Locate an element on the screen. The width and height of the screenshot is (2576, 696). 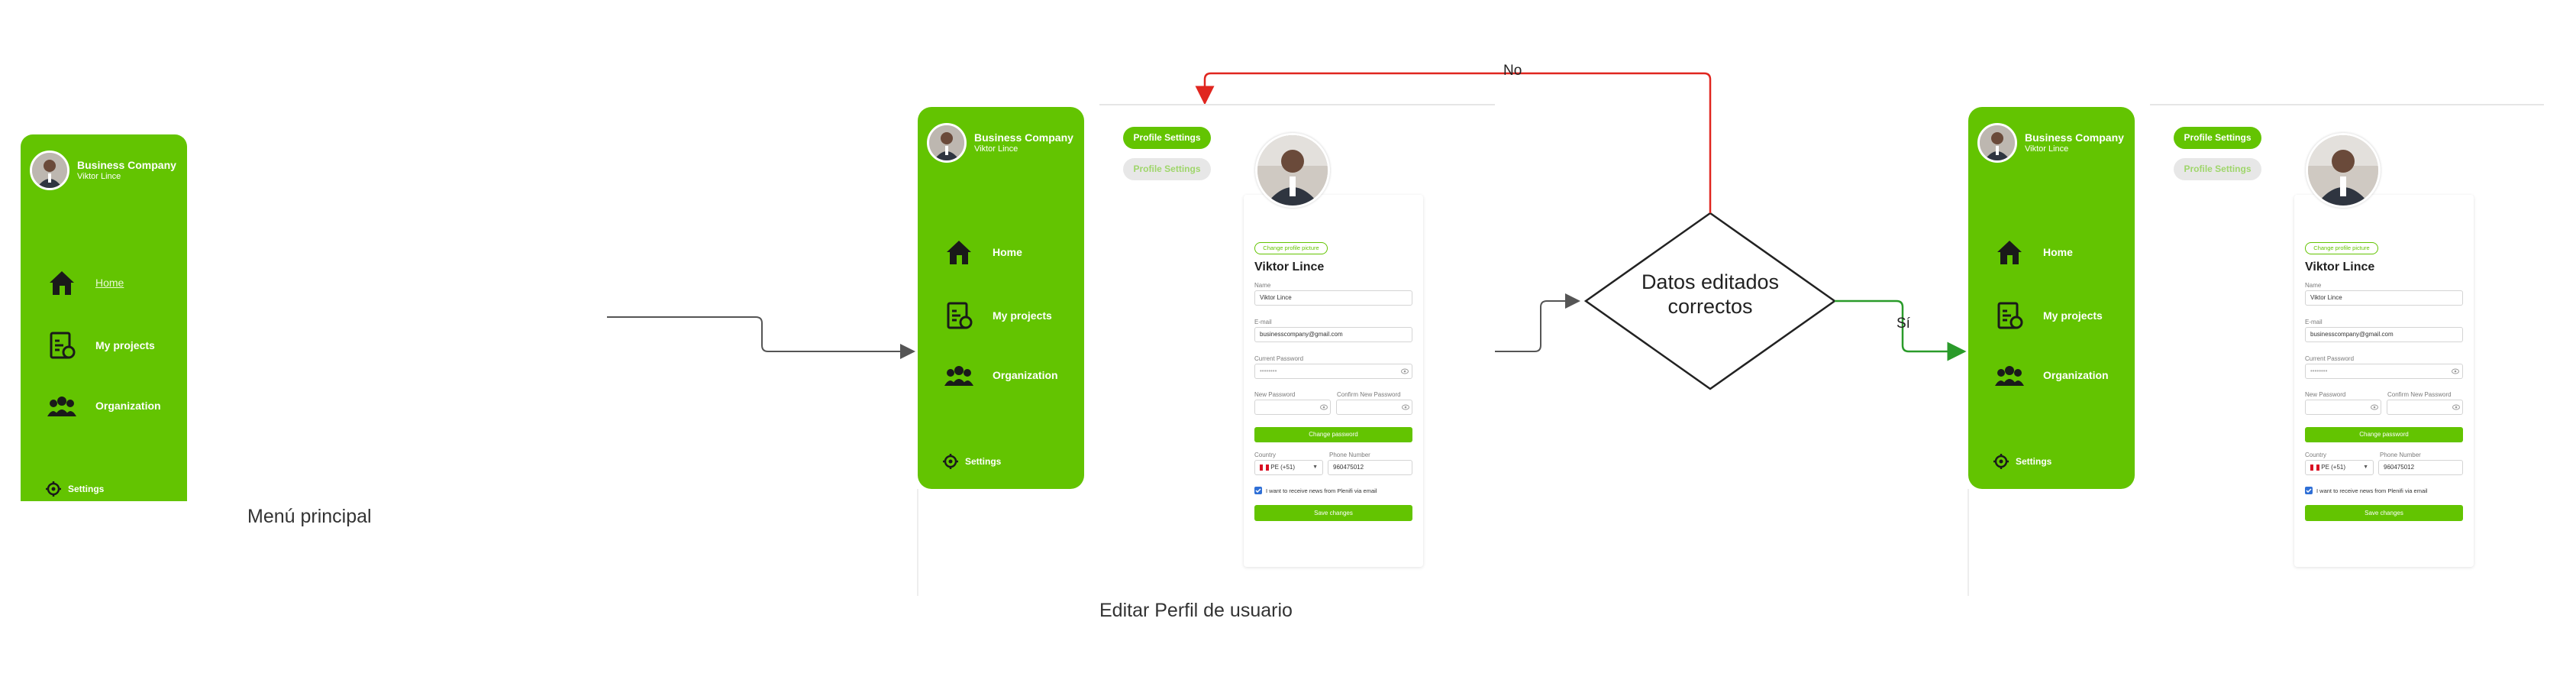
no-label: No is located at coordinates (1512, 71).